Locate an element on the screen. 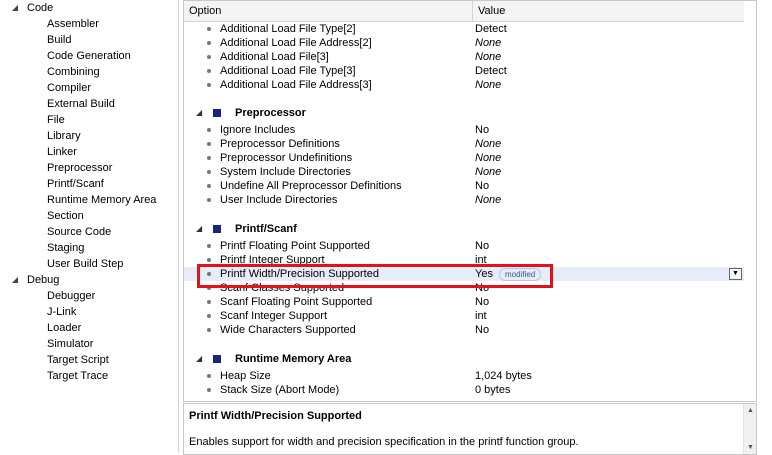 The height and width of the screenshot is (455, 772). property-row: Heap Size 1,024 bytes is located at coordinates (464, 376).